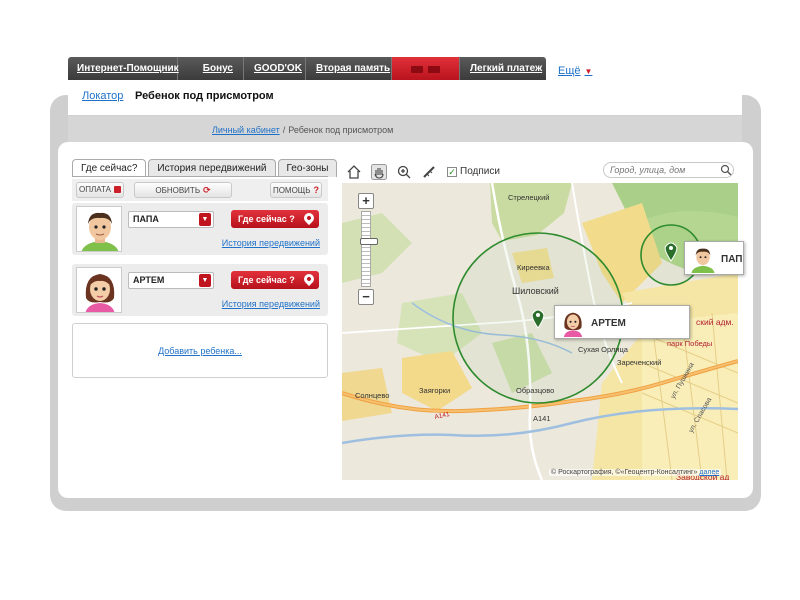  I want to click on place-label: Солнцево, so click(372, 395).